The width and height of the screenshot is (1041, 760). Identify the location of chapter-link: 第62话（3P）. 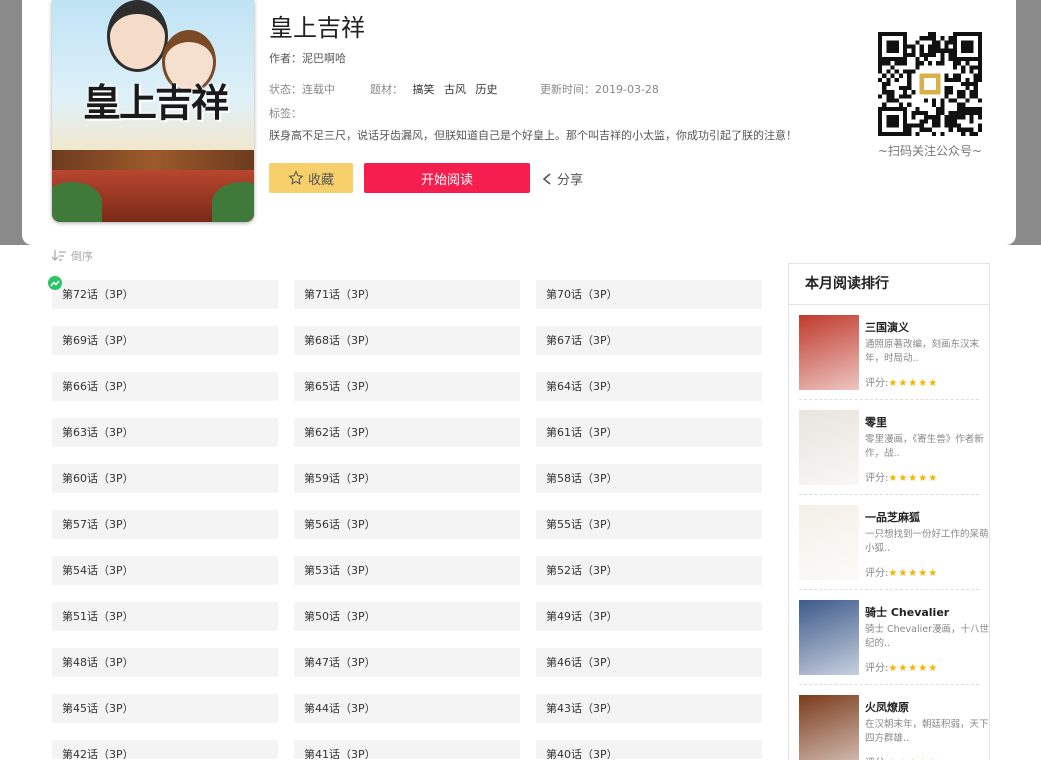
(407, 432).